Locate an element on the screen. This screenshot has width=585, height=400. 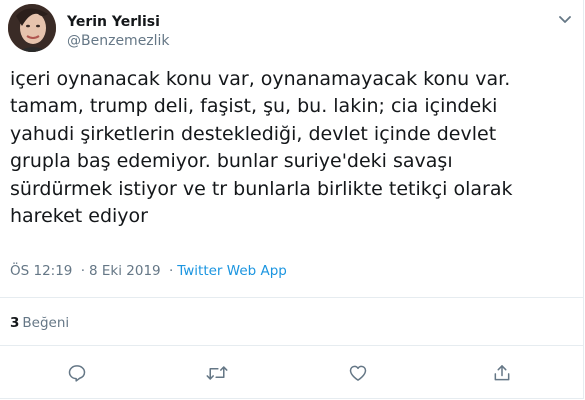
chevron-down-icon is located at coordinates (565, 19).